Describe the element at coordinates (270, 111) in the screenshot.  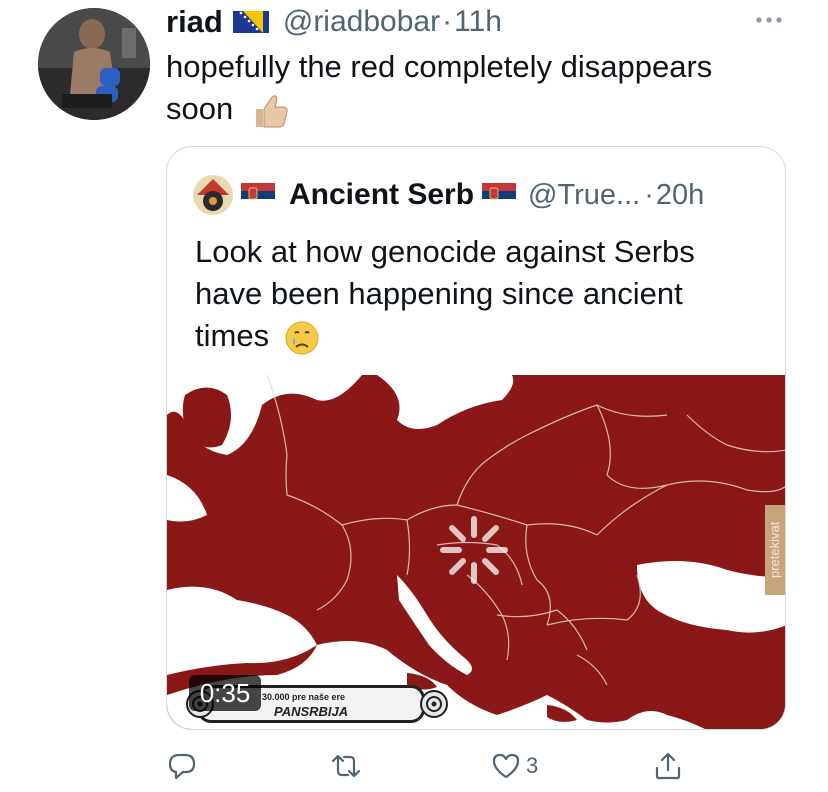
I see `thumbs-up-icon` at that location.